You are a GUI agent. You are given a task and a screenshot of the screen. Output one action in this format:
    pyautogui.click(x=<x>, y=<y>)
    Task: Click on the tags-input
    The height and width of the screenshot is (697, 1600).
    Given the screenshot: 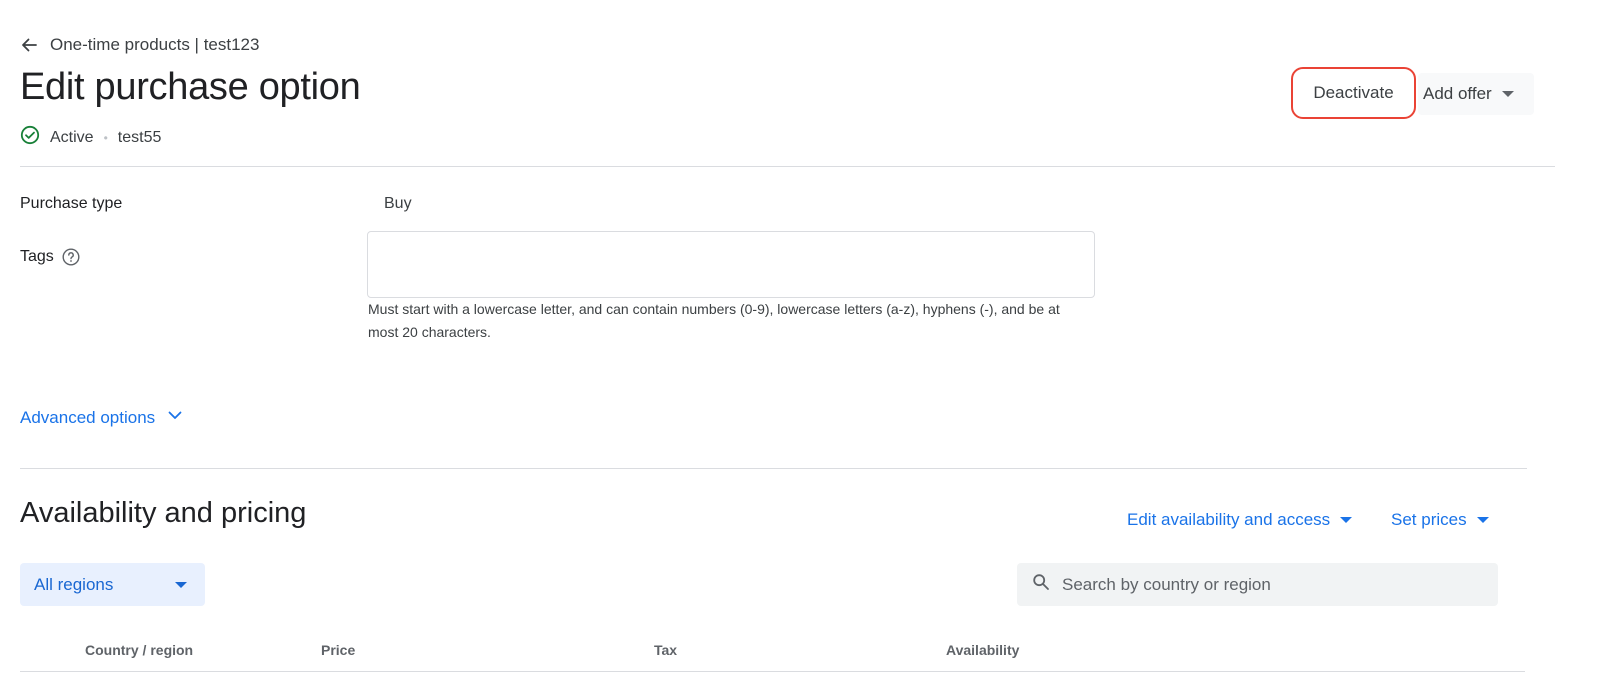 What is the action you would take?
    pyautogui.click(x=731, y=264)
    